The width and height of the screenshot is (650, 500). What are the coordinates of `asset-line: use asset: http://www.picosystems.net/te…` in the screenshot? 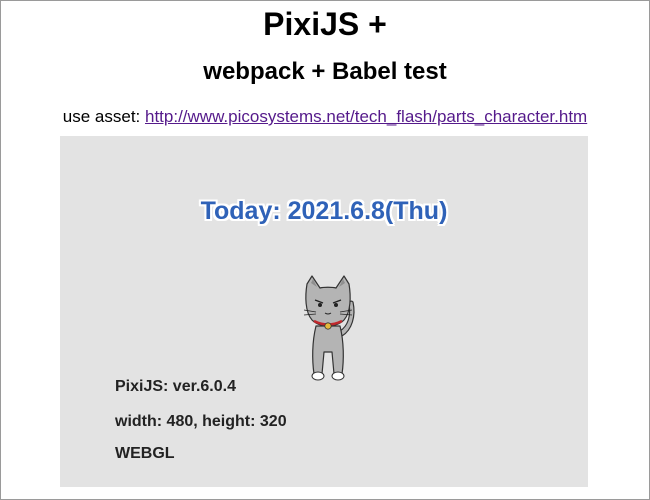 It's located at (325, 117).